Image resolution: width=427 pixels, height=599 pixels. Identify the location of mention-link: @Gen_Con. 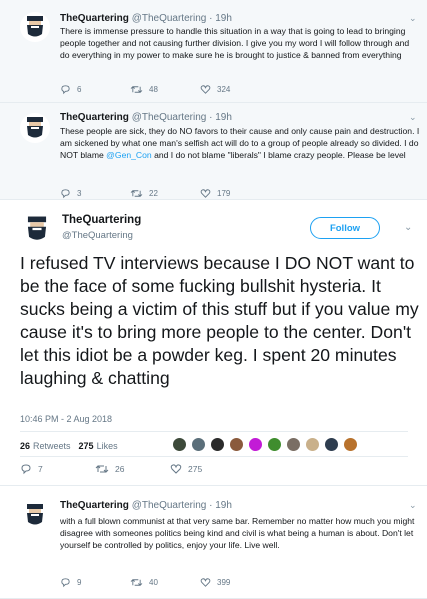
(129, 155).